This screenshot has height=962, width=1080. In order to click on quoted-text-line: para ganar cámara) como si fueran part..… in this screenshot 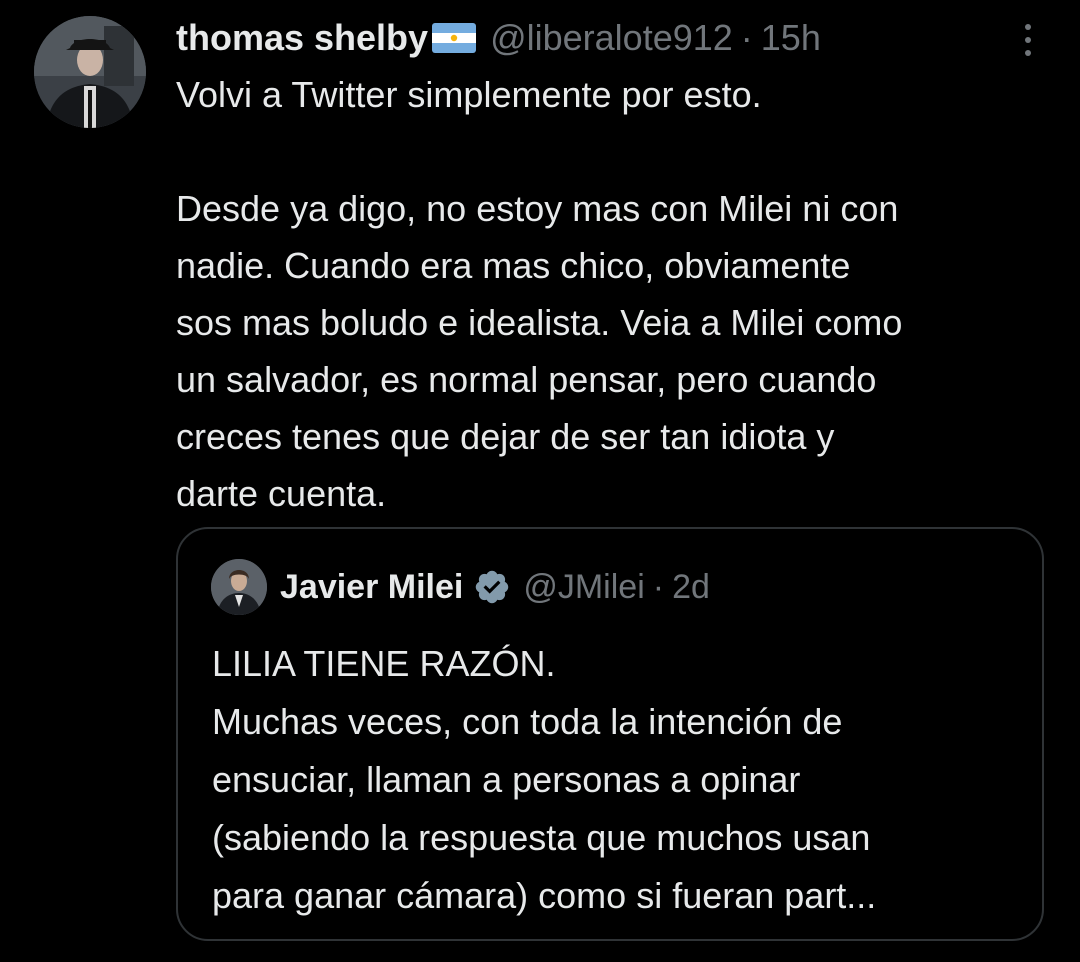, I will do `click(544, 895)`.